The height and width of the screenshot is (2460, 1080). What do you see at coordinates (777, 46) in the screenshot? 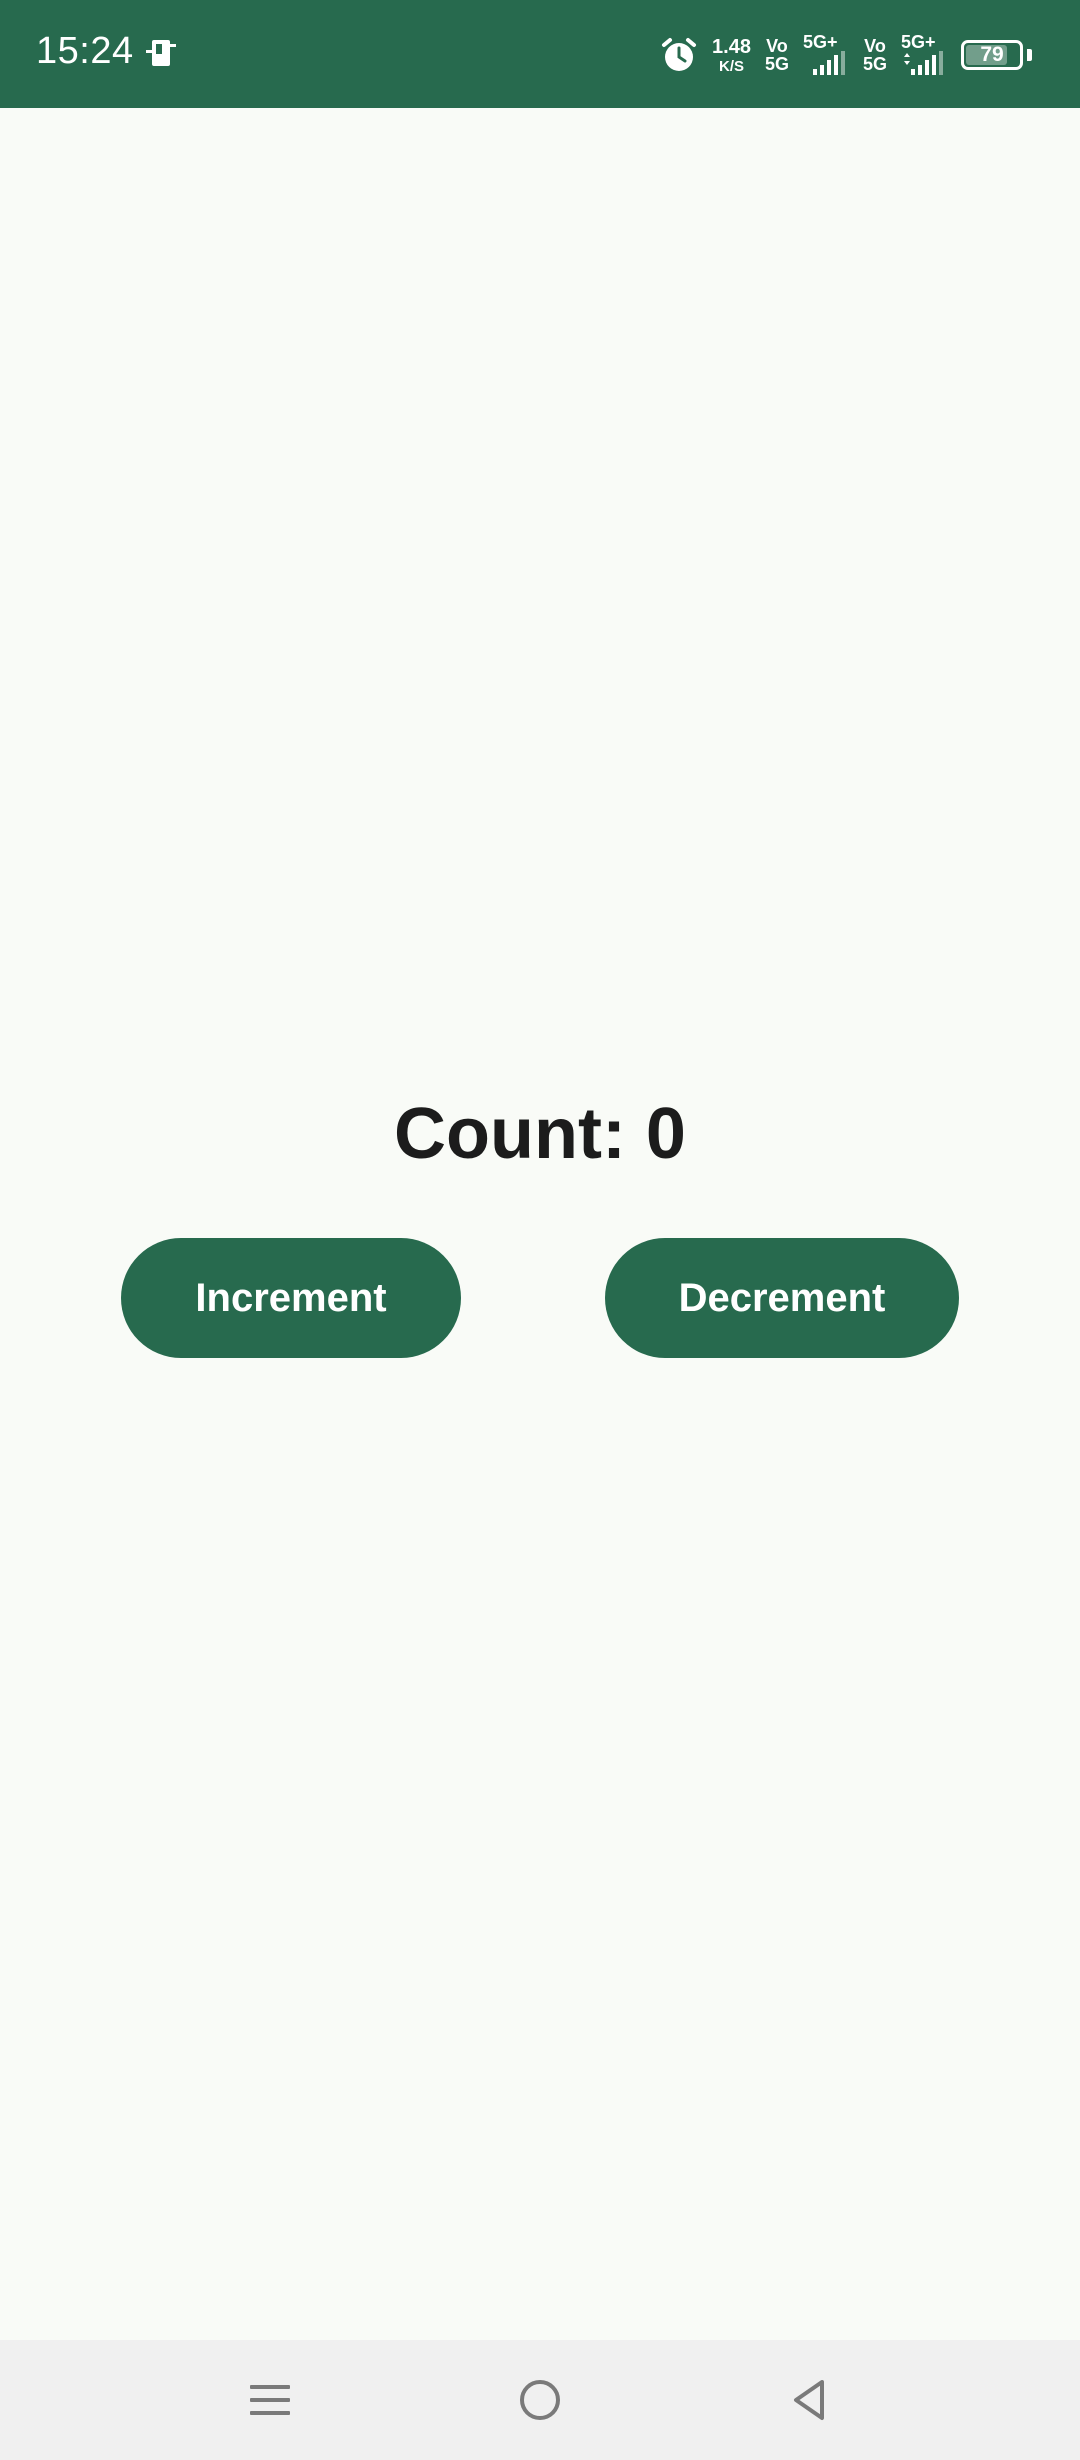
I see `sim1-vo-label: Vo` at bounding box center [777, 46].